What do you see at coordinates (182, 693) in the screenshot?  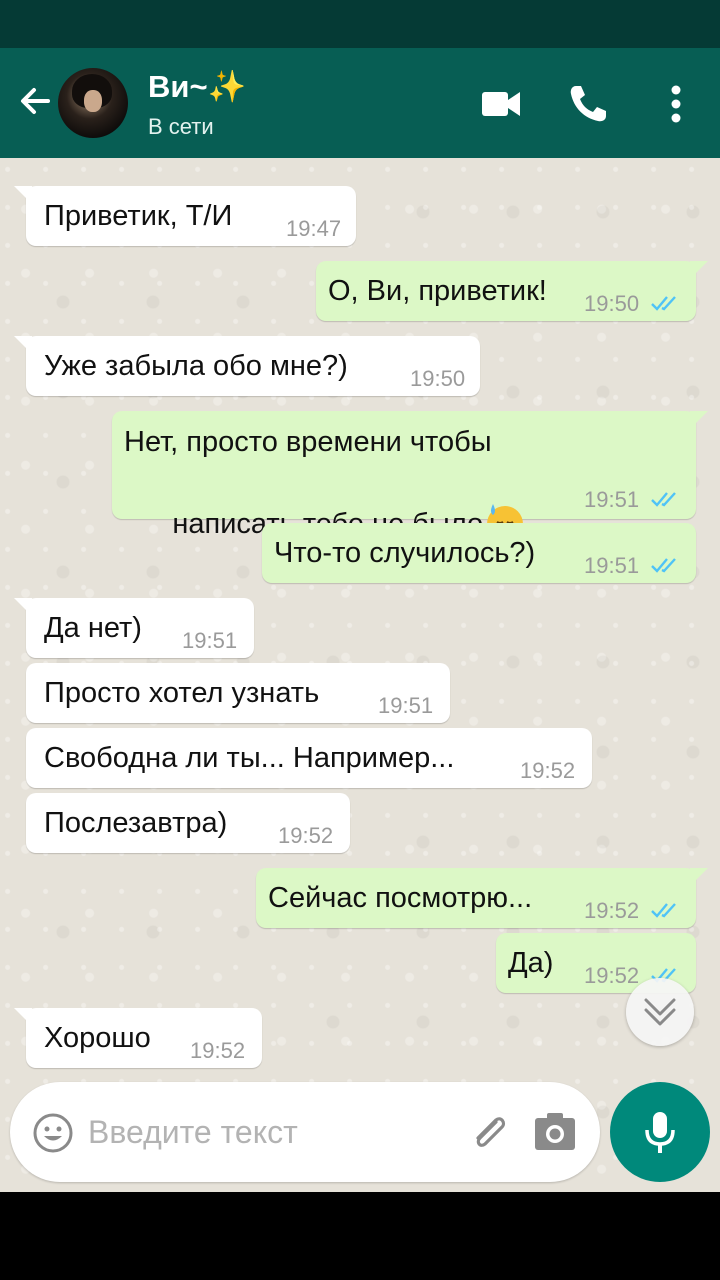 I see `message-text: Просто хотел узнать` at bounding box center [182, 693].